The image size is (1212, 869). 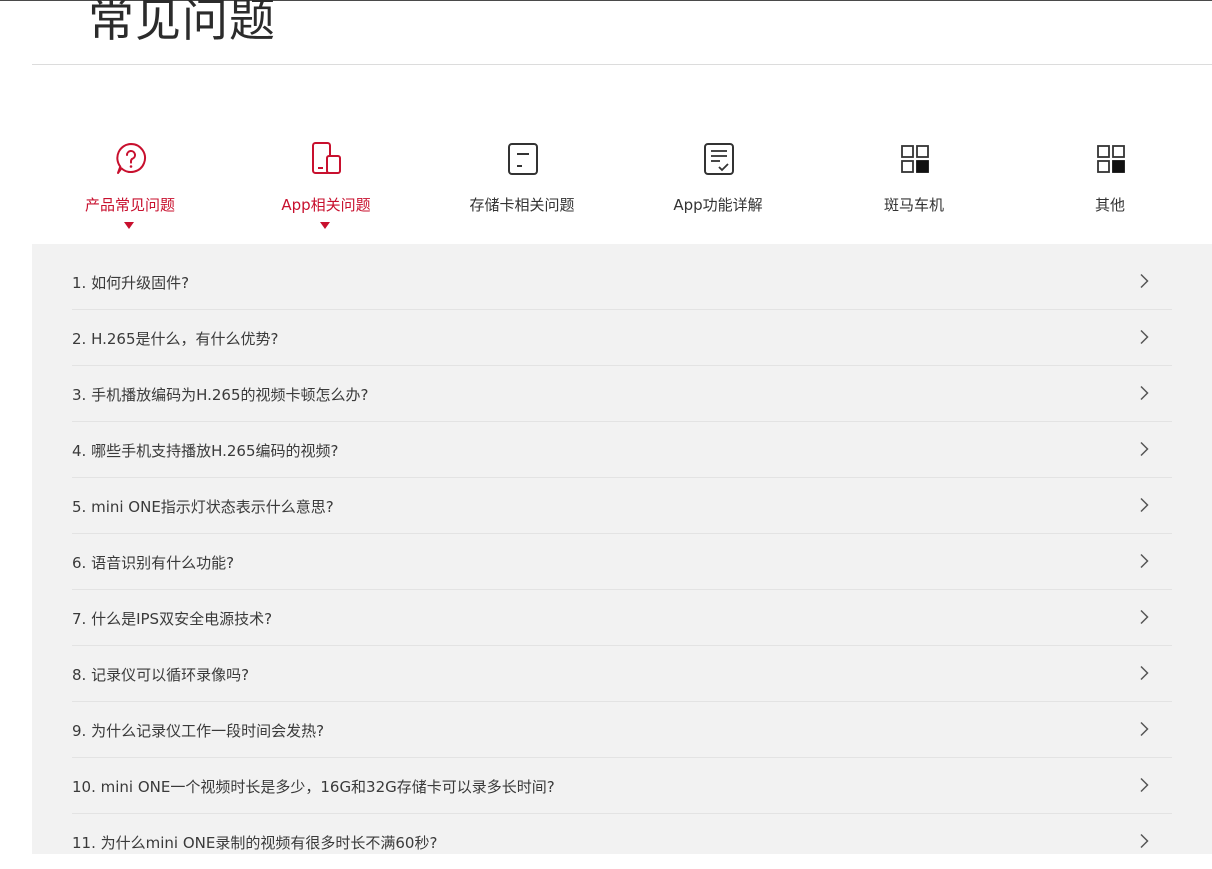 I want to click on faq-item: 2. H.265是什么，有什么优势?, so click(x=622, y=338).